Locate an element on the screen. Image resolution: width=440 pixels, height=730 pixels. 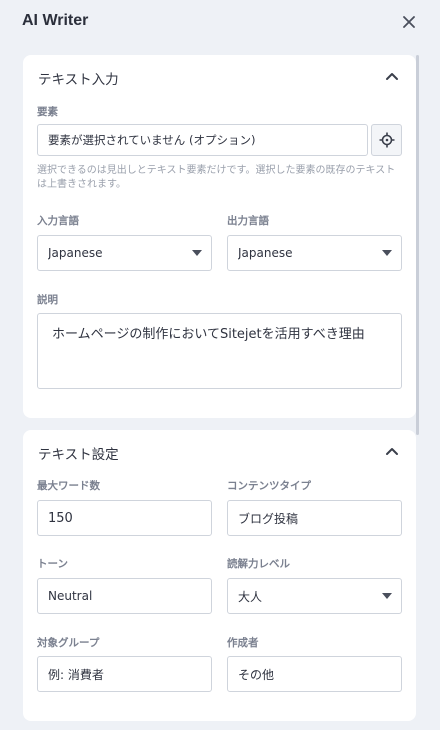
text-settings-title: テキスト設定 is located at coordinates (78, 455).